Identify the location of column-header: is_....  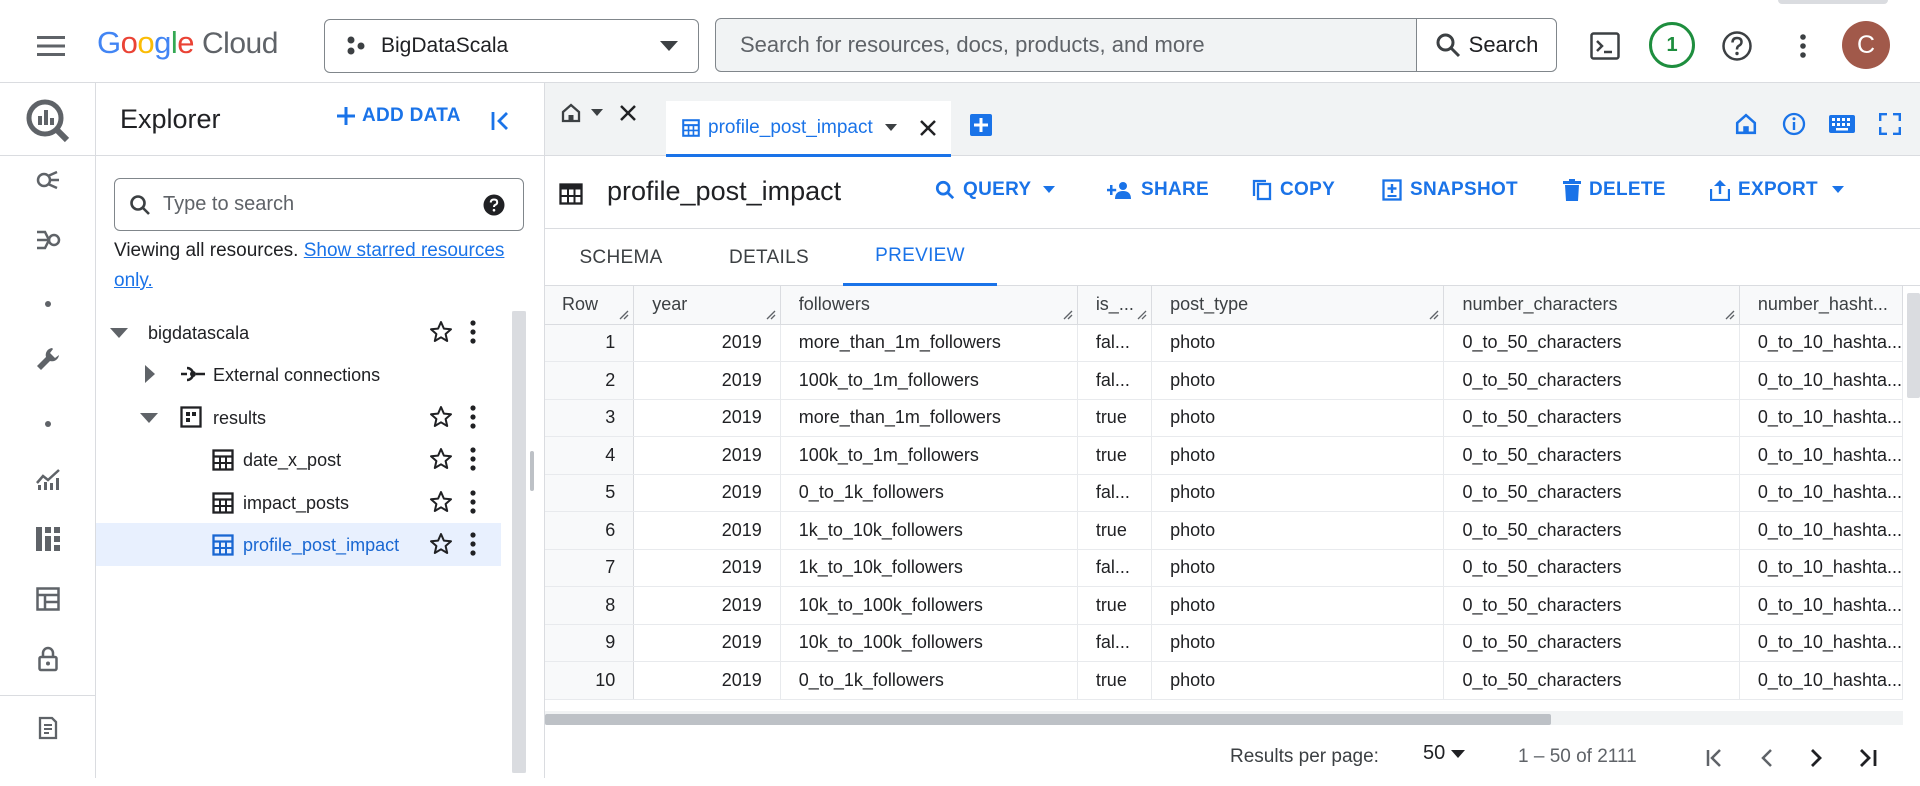
(1115, 305).